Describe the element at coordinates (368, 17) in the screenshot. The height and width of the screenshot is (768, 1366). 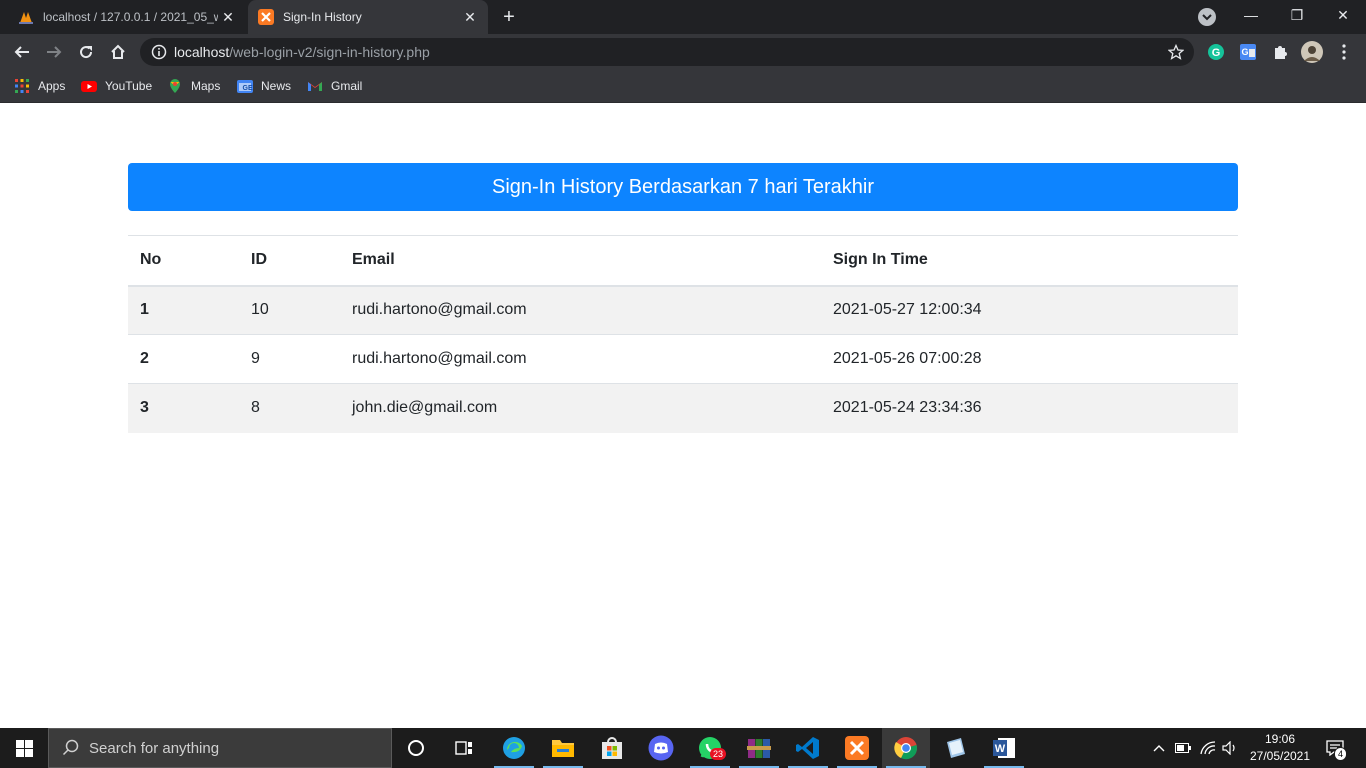
I see `tab-sign-in-history: Sign-In History ✕` at that location.